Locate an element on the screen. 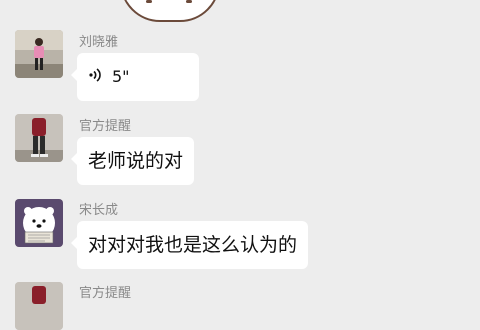  person-pink-coat-avatar is located at coordinates (39, 54).